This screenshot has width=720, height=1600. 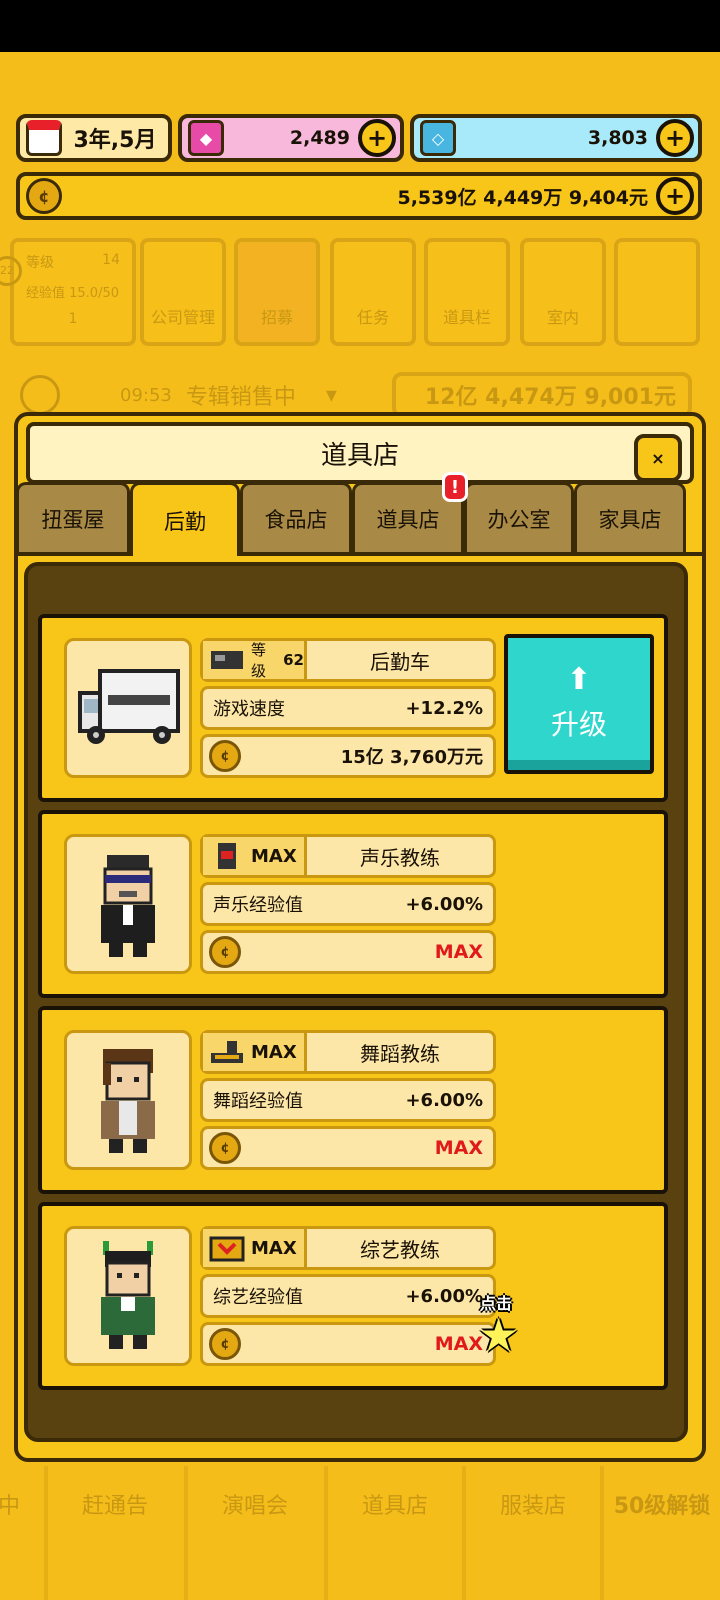 I want to click on player-level-box: 等级 14 经验值 15.0/50 1, so click(x=73, y=292).